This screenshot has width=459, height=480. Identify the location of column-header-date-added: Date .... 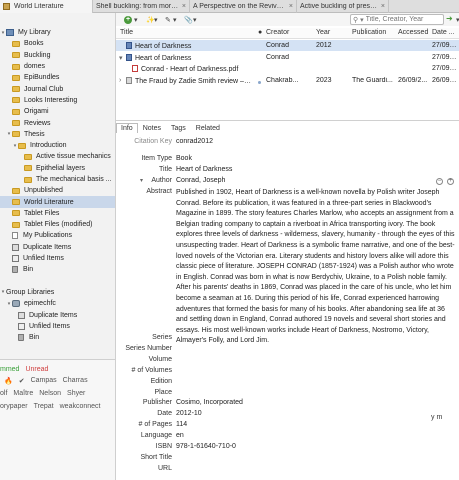
(443, 32).